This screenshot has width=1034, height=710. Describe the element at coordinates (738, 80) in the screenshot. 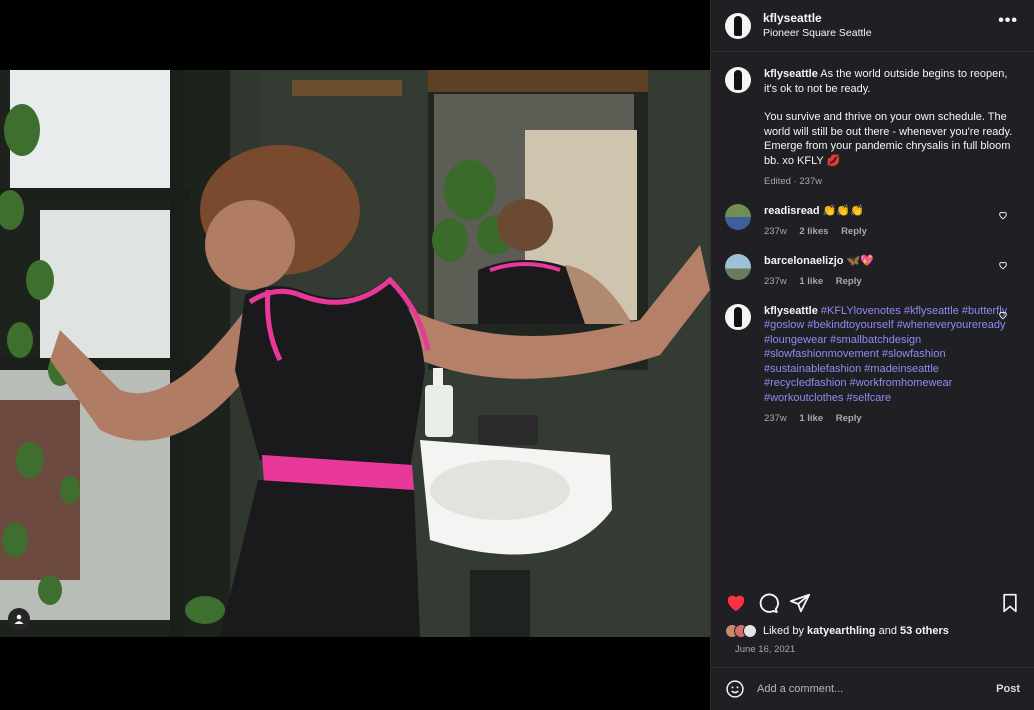

I see `caption-avatar` at that location.